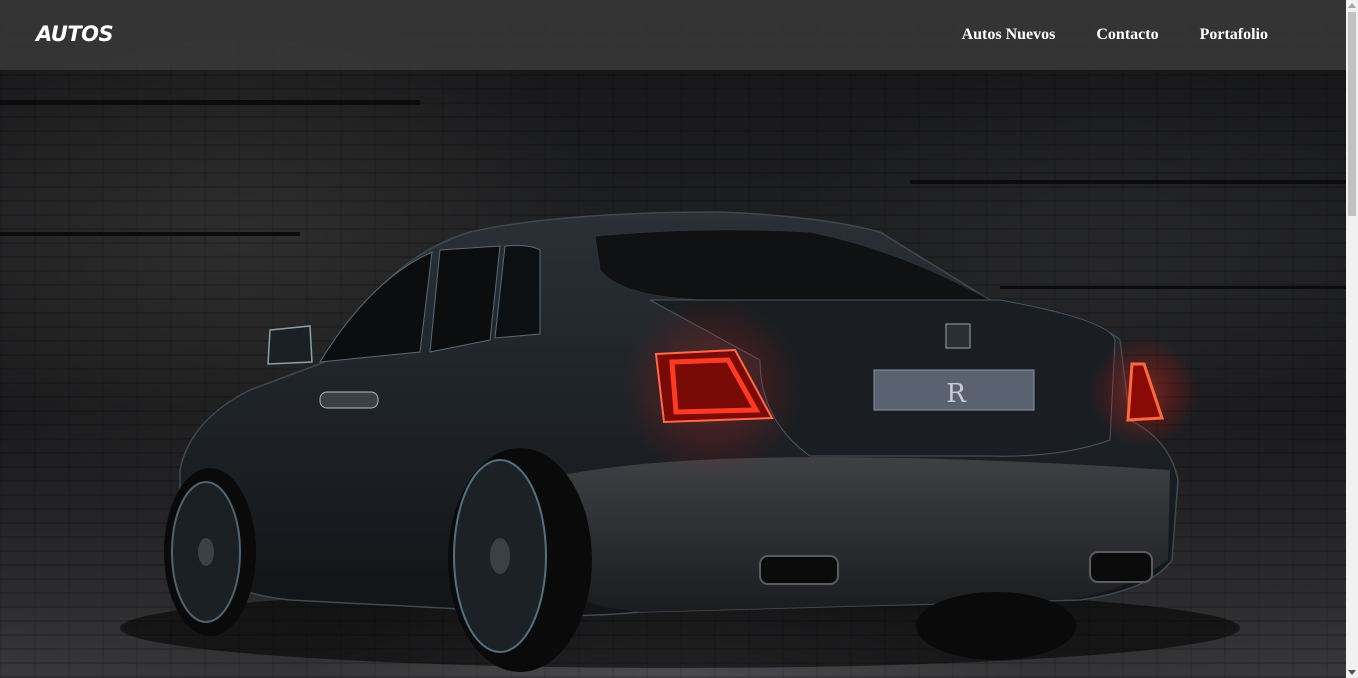  Describe the element at coordinates (1352, 5) in the screenshot. I see `scroll-up-arrow-icon` at that location.